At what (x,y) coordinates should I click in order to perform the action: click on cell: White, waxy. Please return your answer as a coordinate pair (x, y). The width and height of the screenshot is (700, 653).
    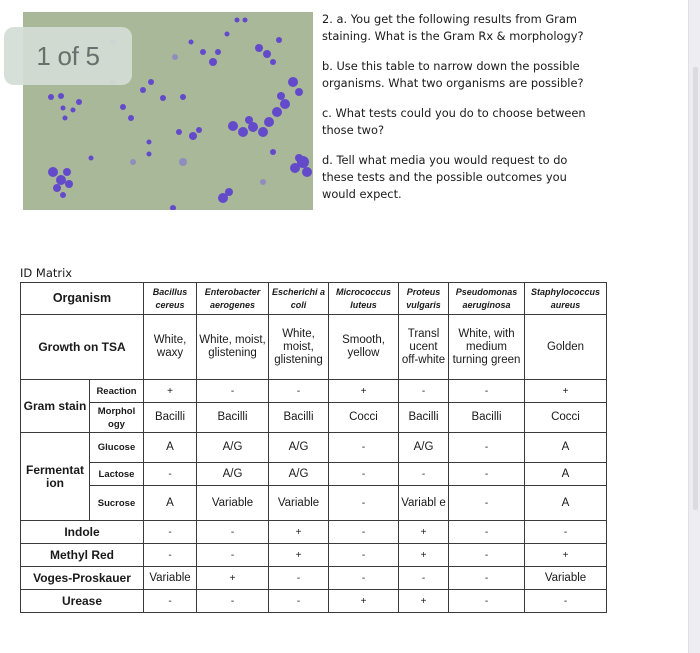
    Looking at the image, I should click on (170, 347).